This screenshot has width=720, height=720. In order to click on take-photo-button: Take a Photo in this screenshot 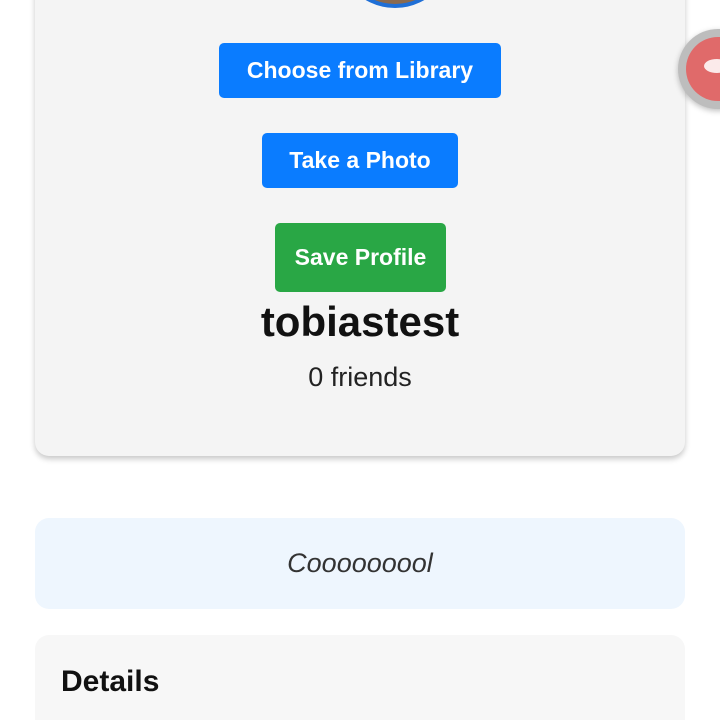, I will do `click(360, 160)`.